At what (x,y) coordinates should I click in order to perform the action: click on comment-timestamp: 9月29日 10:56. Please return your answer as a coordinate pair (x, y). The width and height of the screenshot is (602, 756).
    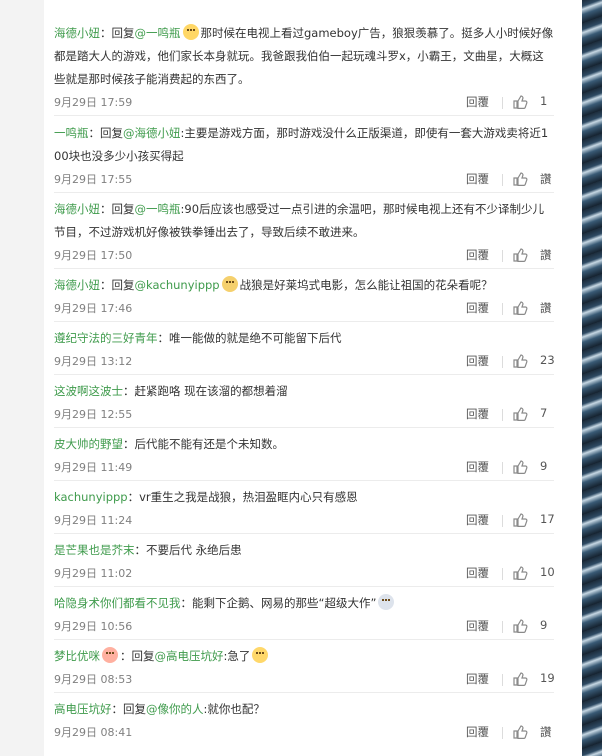
    Looking at the image, I should click on (93, 626).